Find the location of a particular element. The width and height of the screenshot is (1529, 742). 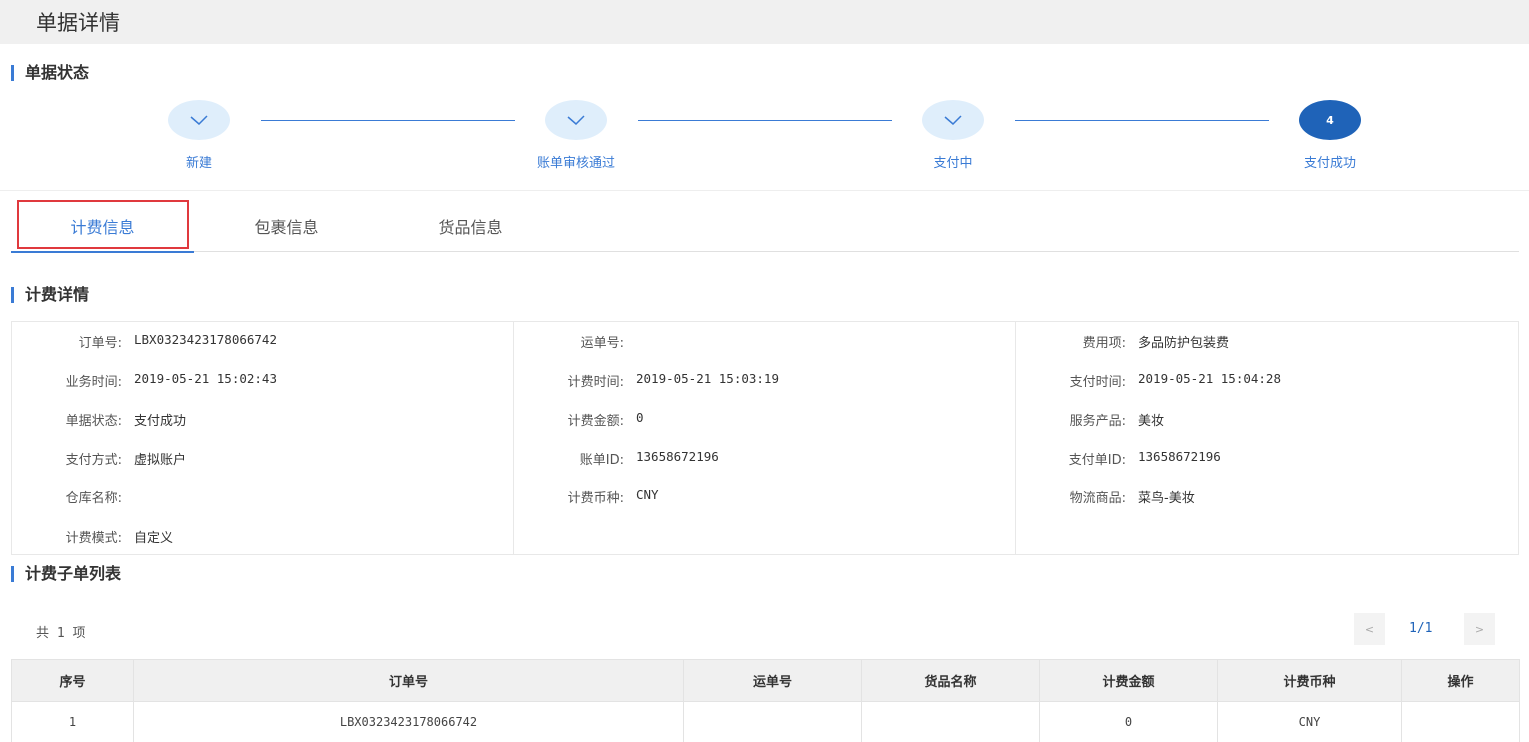

tab-active-indicator is located at coordinates (102, 252).